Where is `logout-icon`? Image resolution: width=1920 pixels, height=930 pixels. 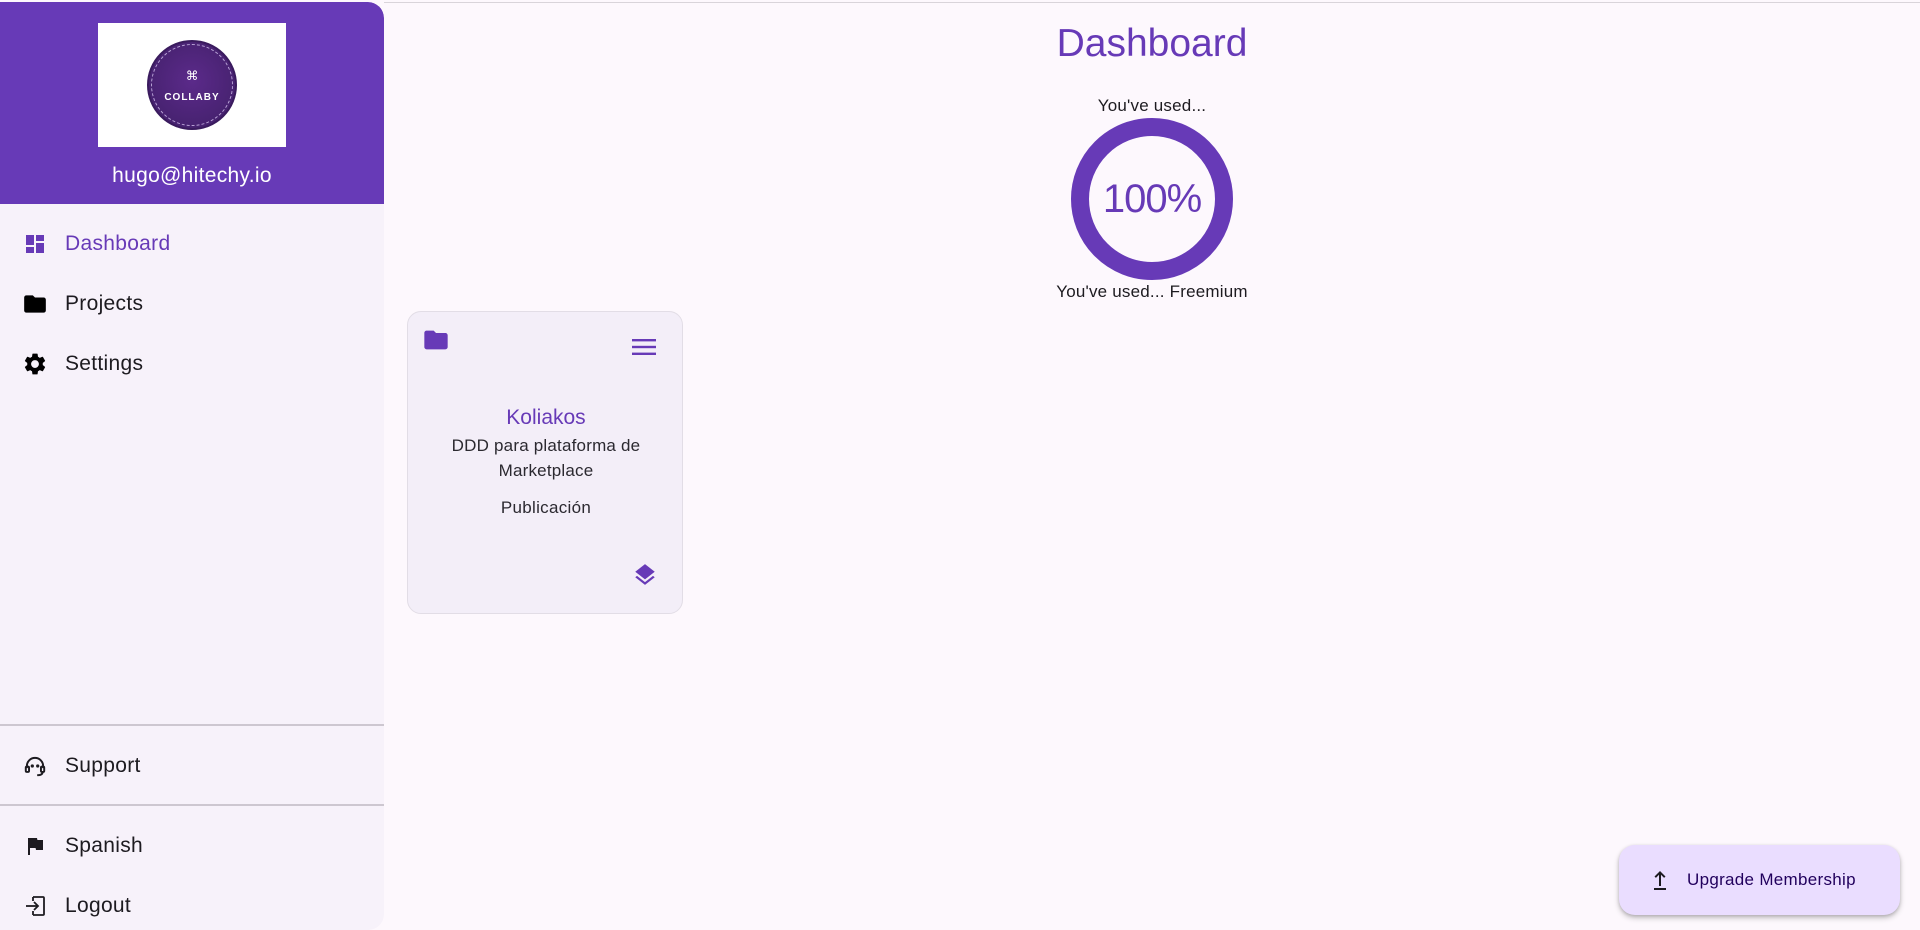 logout-icon is located at coordinates (35, 906).